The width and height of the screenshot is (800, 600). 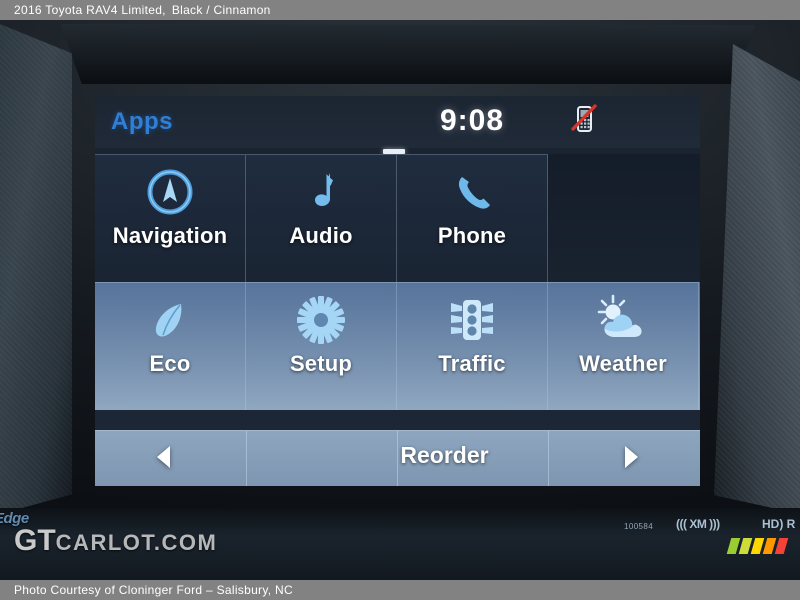 I want to click on app-tile-eco: Eco, so click(x=170, y=346).